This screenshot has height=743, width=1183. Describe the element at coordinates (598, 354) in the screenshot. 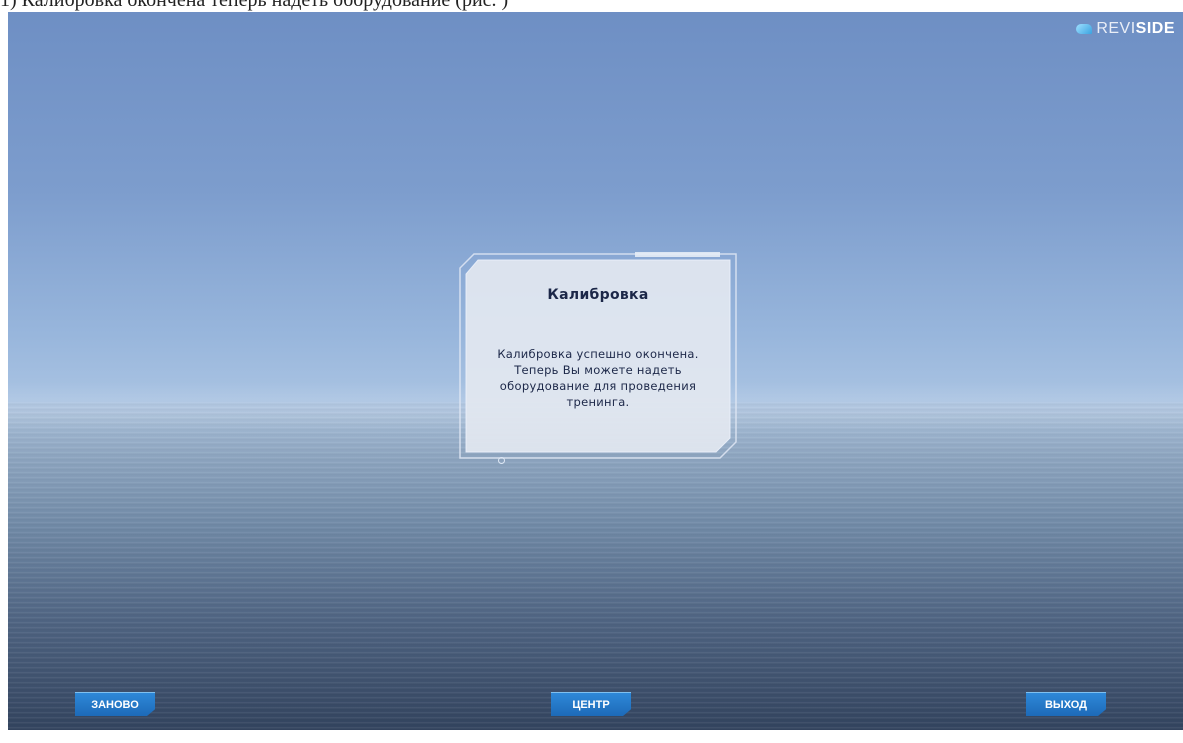

I see `dialog-message-line: Калибровка успешно окончена.` at that location.